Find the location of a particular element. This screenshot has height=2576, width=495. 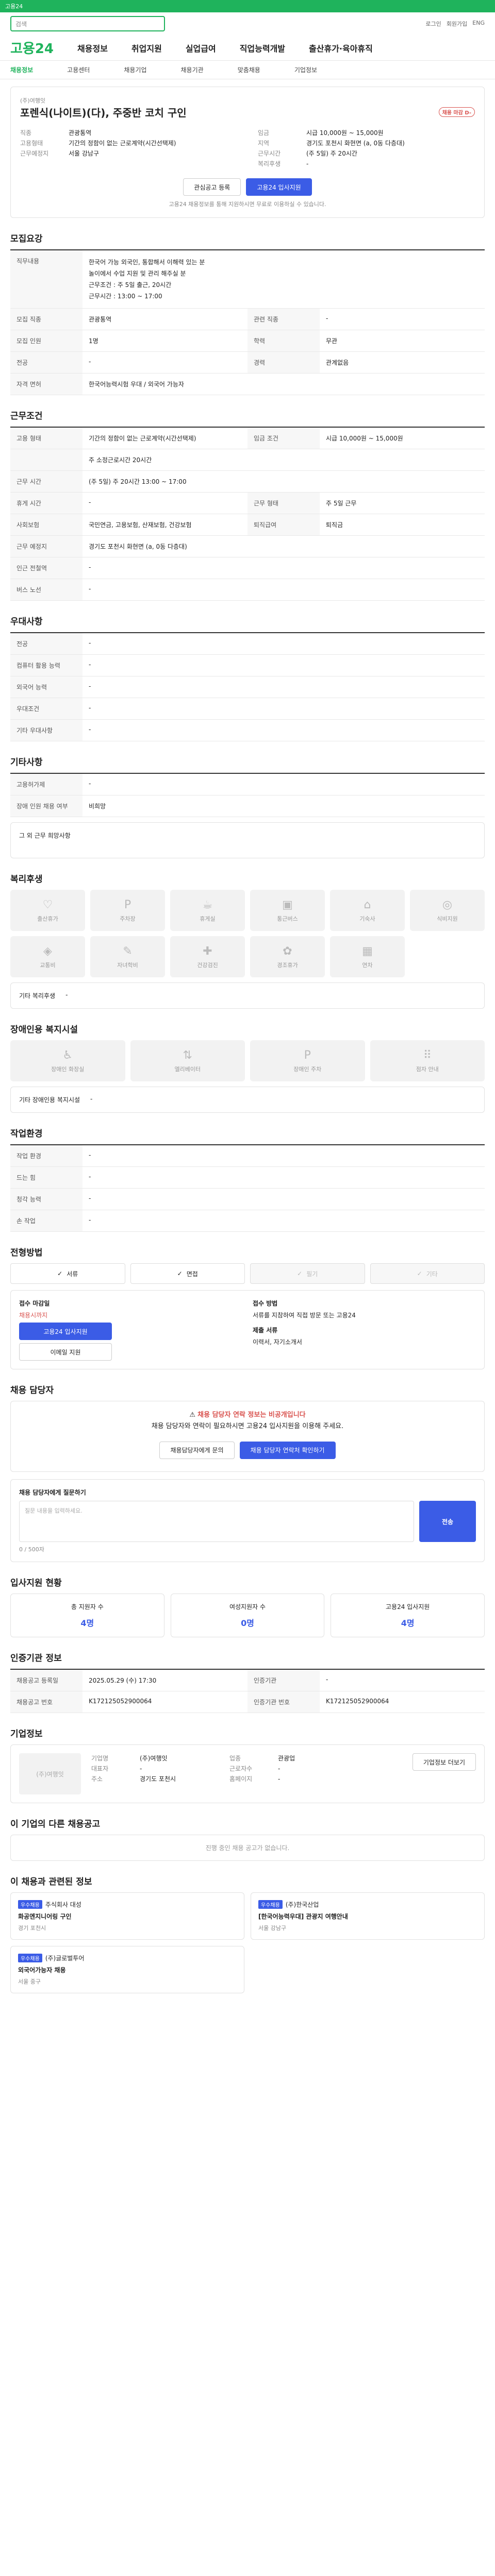

table-row: 모집 인원 1명 학력 무관 is located at coordinates (247, 341).